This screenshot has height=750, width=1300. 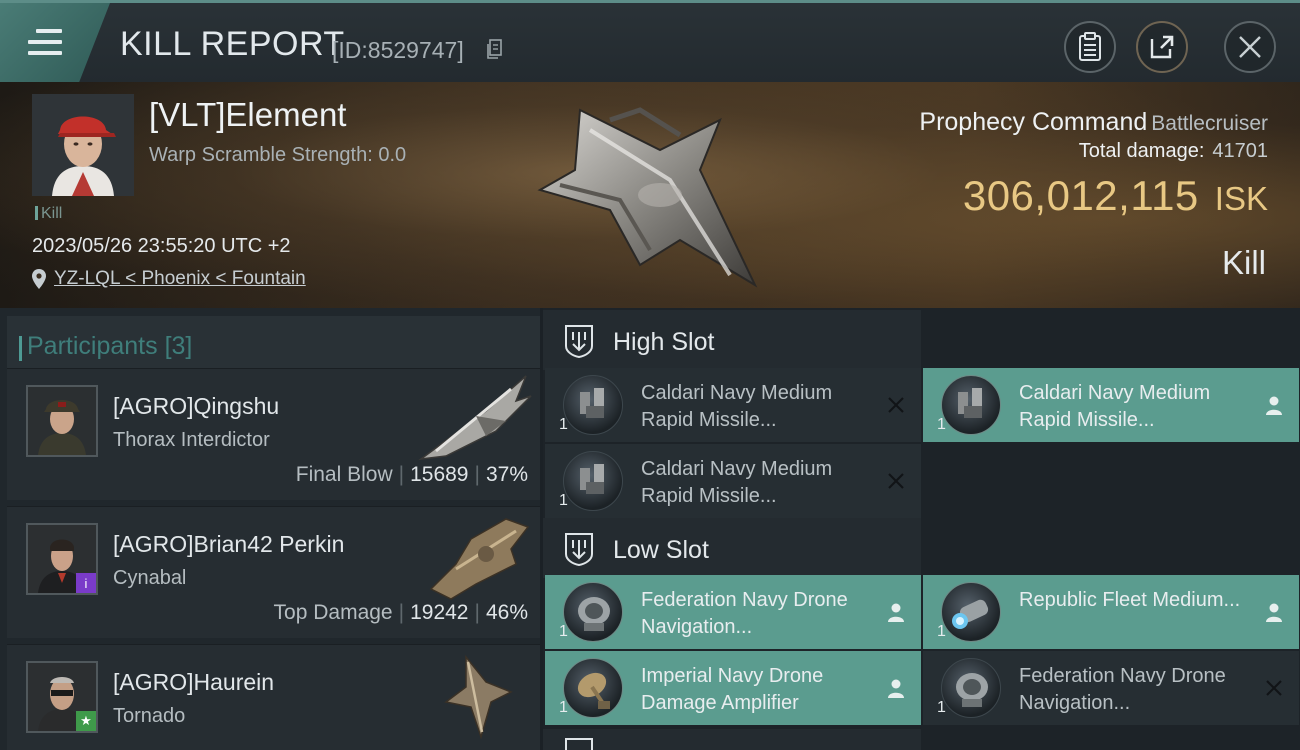 What do you see at coordinates (92, 346) in the screenshot?
I see `participants-label: Participants` at bounding box center [92, 346].